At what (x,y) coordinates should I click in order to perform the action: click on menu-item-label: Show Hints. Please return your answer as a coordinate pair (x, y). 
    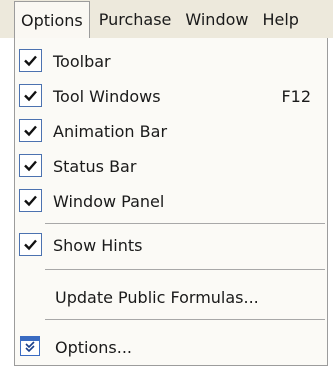
    Looking at the image, I should click on (98, 245).